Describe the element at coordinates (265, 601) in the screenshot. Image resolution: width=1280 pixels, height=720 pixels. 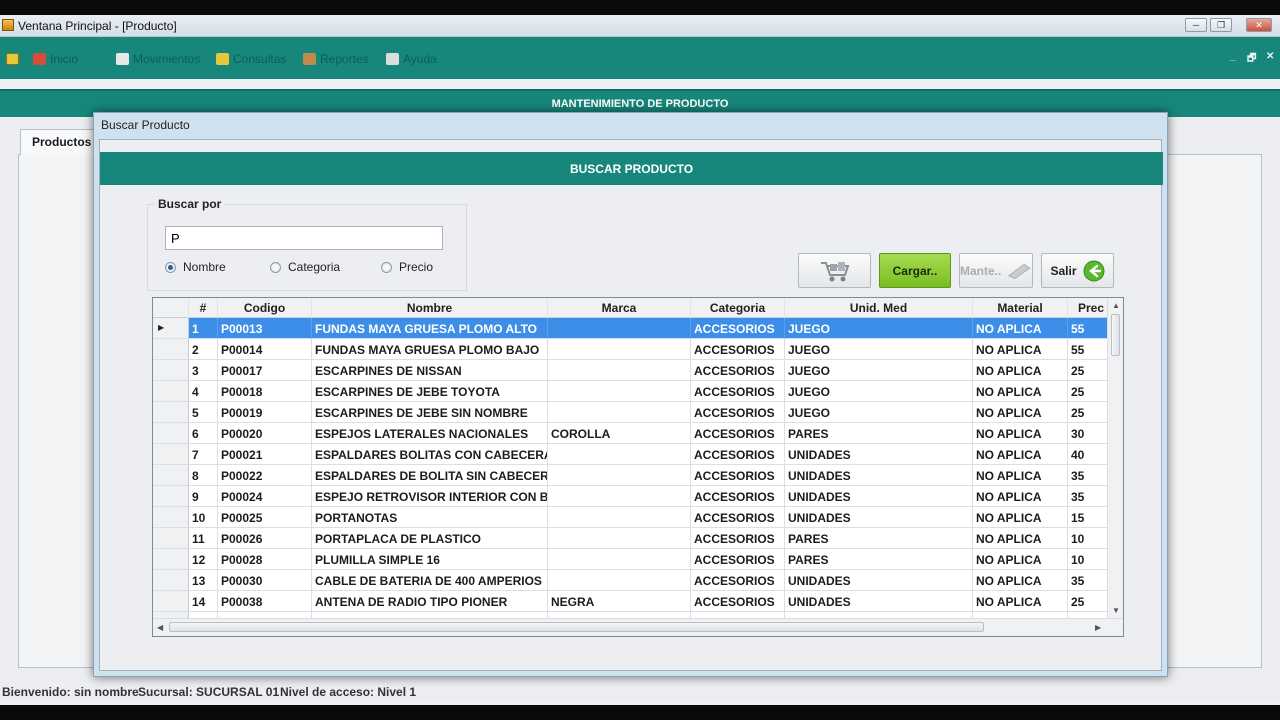
I see `cell-codigo: P00038` at that location.